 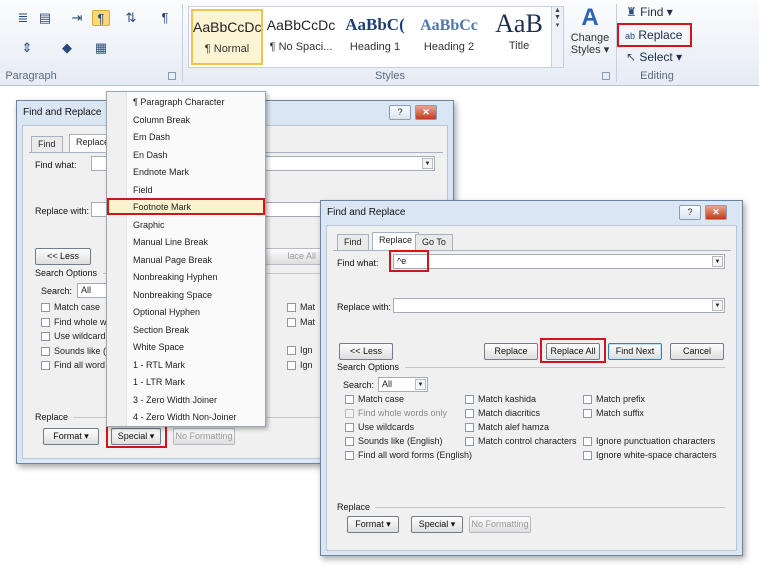 What do you see at coordinates (660, 35) in the screenshot?
I see `replace-label: Replace` at bounding box center [660, 35].